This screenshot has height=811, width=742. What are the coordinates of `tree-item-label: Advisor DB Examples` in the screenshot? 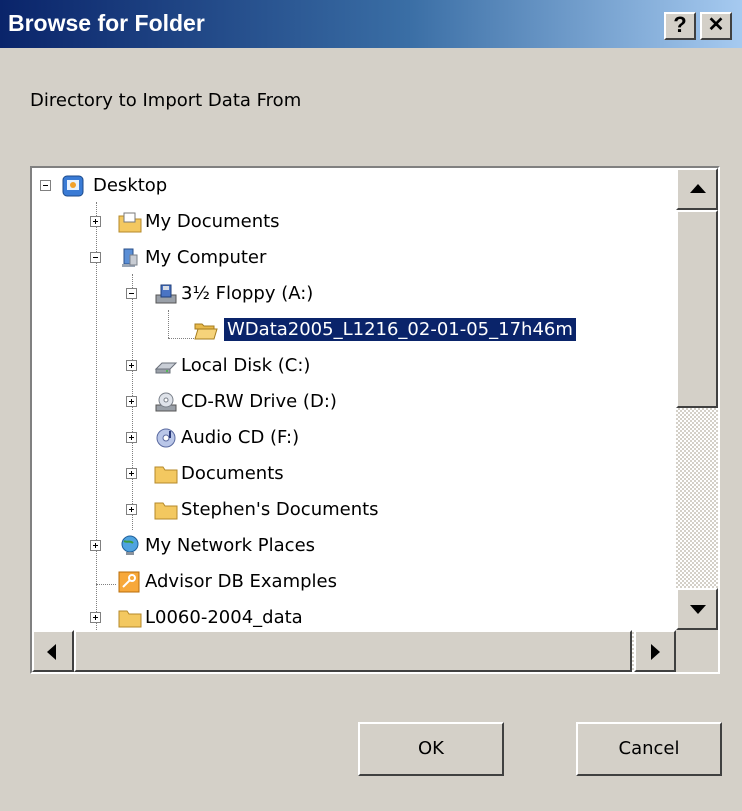 It's located at (241, 581).